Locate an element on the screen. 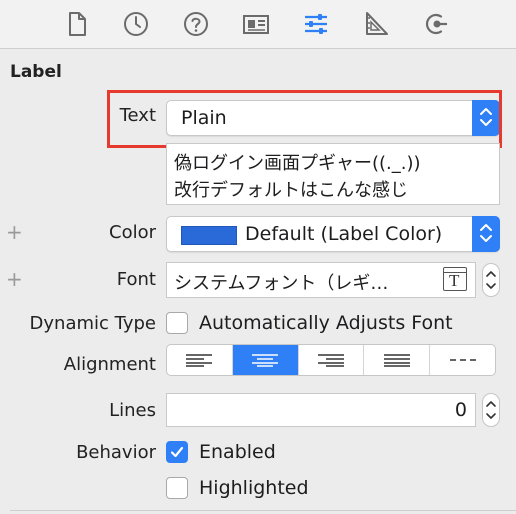 The height and width of the screenshot is (514, 516). align-center-icon is located at coordinates (265, 360).